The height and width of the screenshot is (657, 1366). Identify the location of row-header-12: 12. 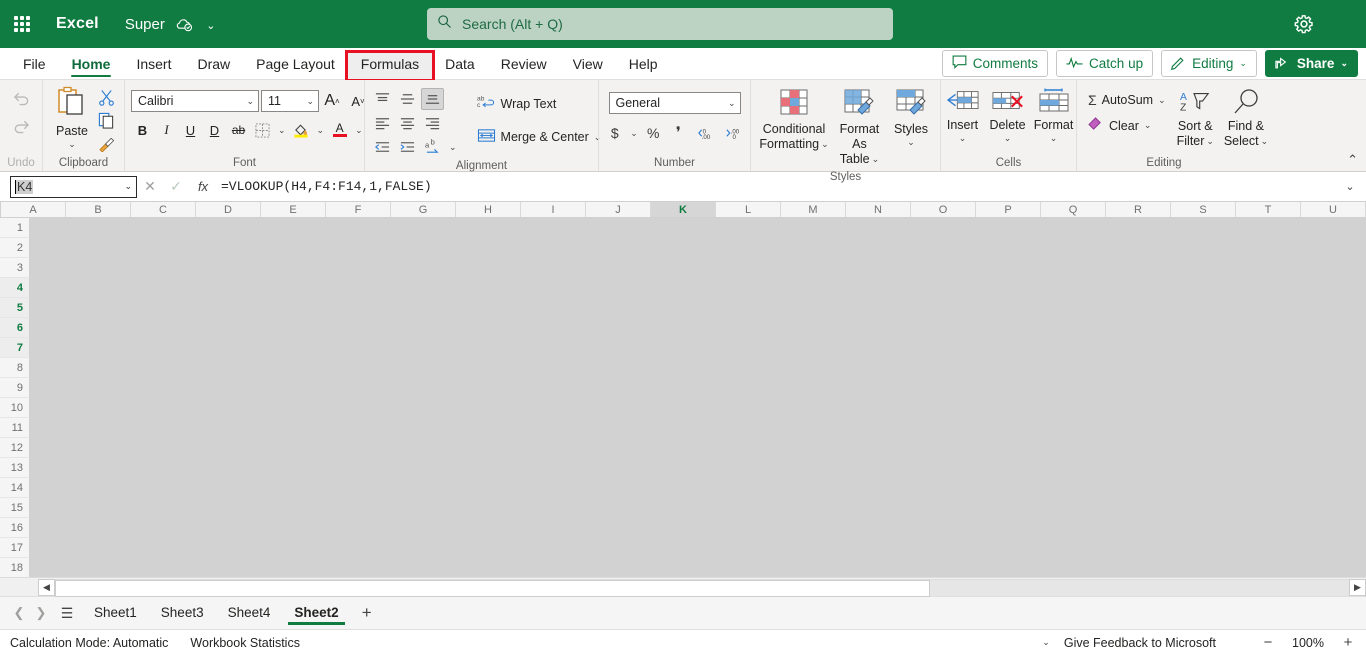
(15, 448).